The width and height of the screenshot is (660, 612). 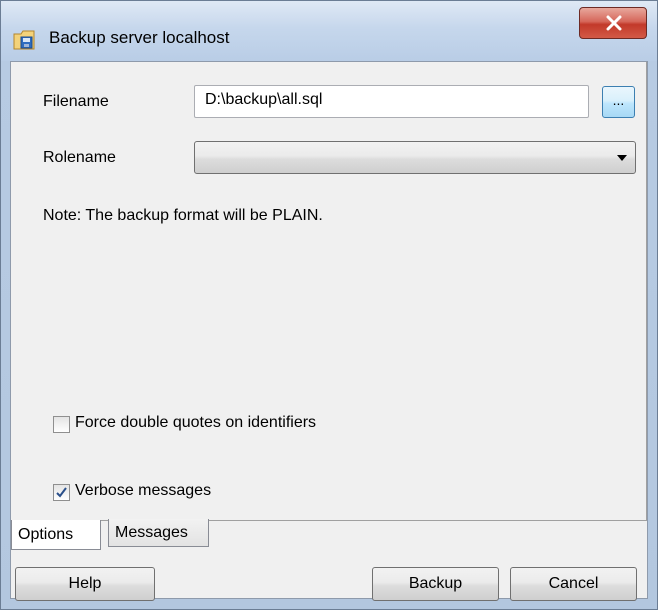 I want to click on help-button: Help, so click(x=85, y=584).